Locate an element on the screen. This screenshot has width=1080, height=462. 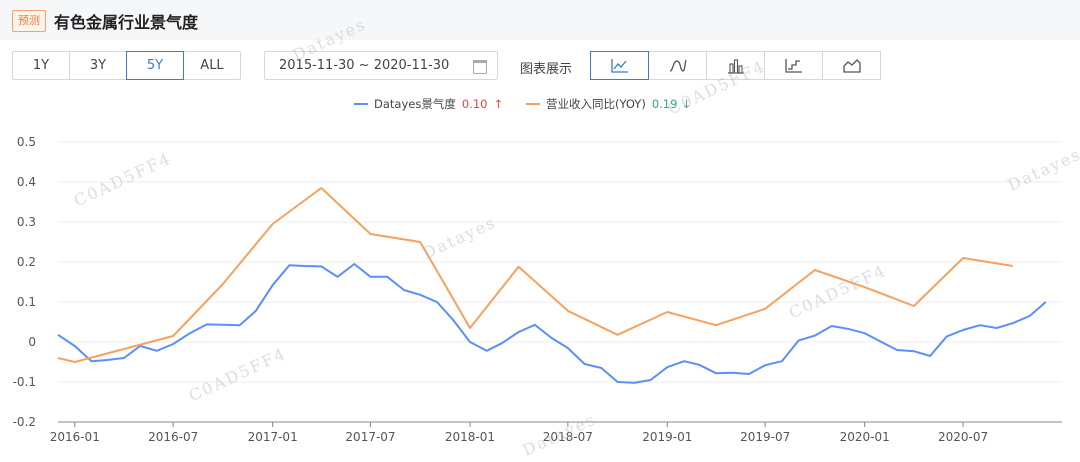
legend-item-datayes: Datayes景气度 0.10 ↑ is located at coordinates (428, 104).